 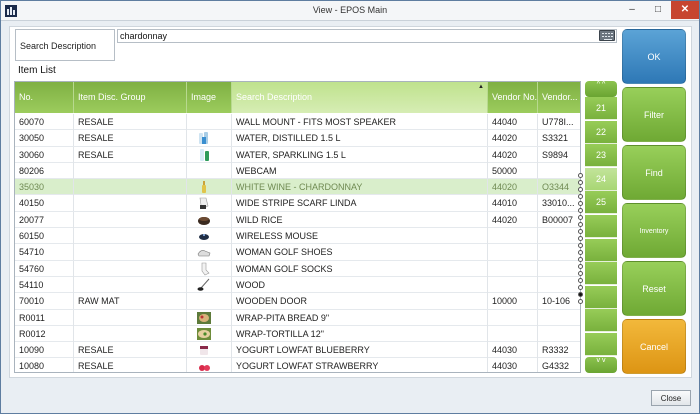 I want to click on table-row: R0011 WRAP-PITA BREAD 9", so click(x=297, y=317).